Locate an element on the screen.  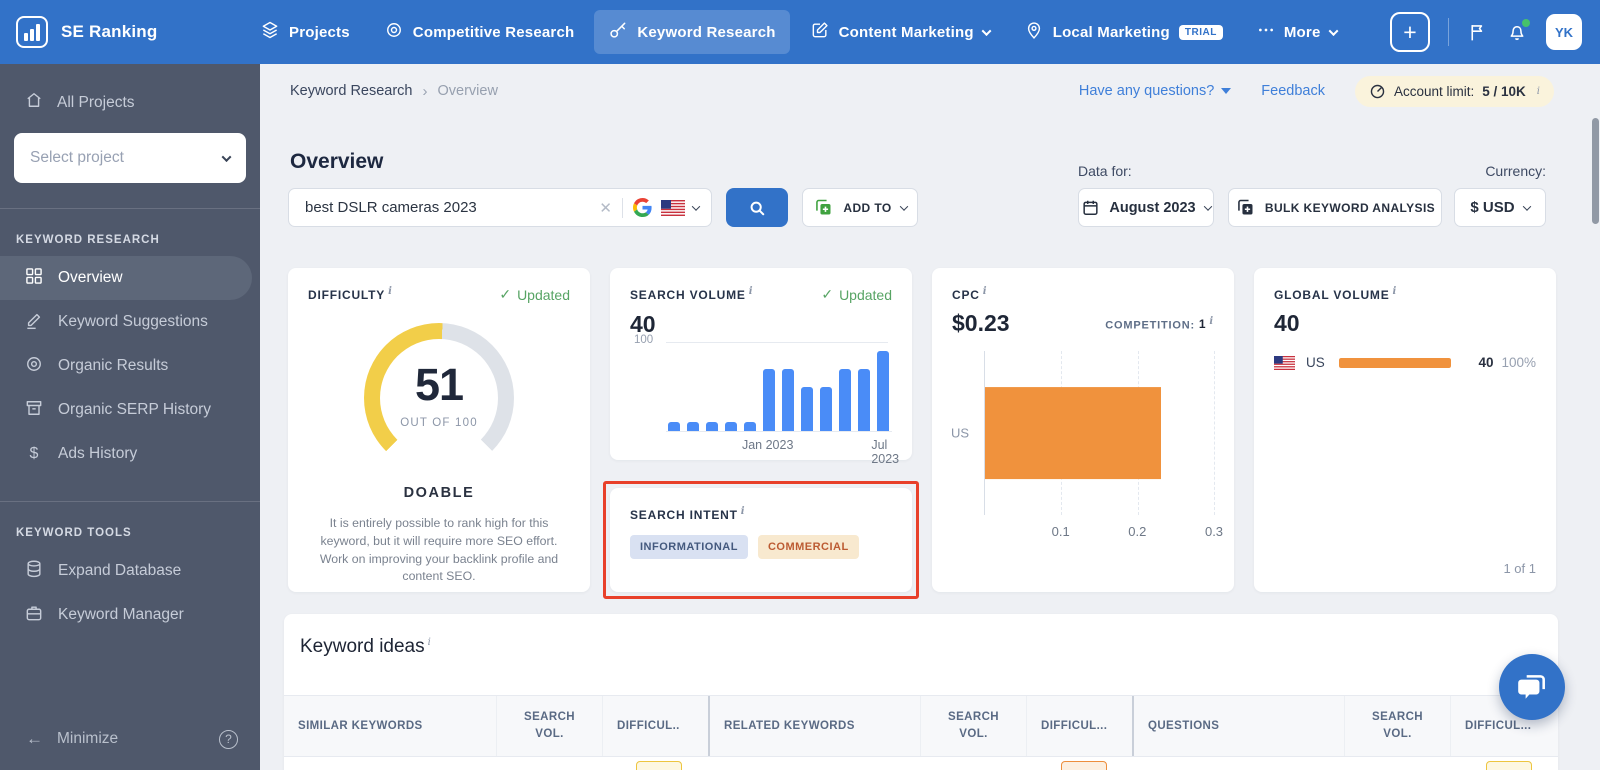
nav-more: More is located at coordinates (1297, 32).